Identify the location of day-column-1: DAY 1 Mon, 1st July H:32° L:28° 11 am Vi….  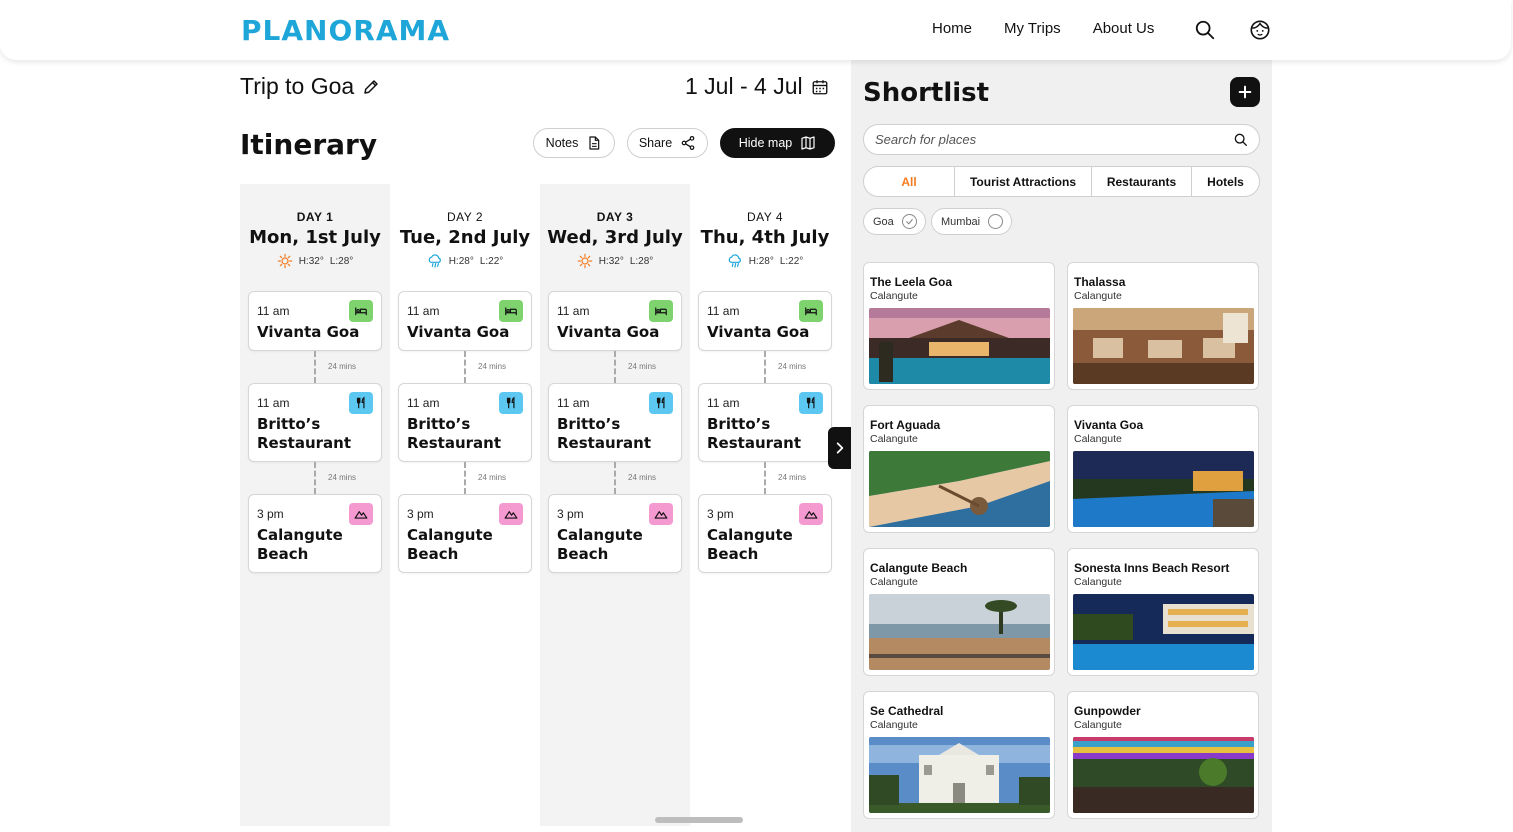
(315, 505).